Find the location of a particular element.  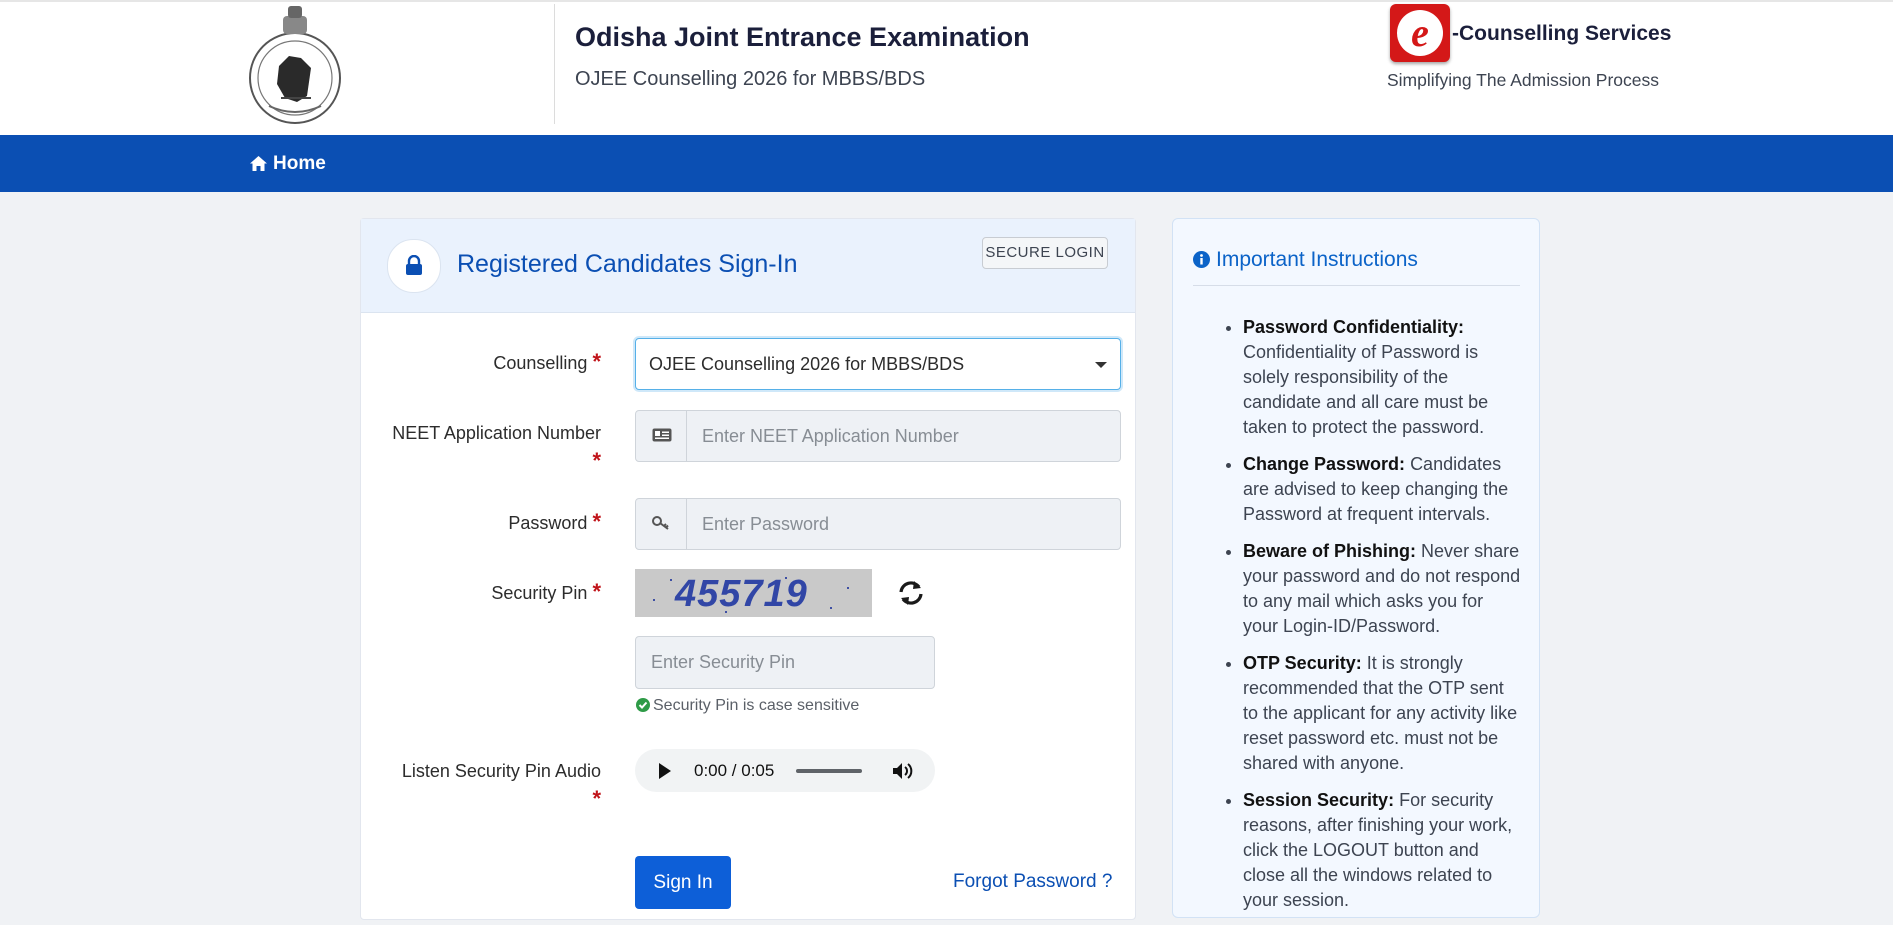

captcha-text: 455719 is located at coordinates (741, 594).